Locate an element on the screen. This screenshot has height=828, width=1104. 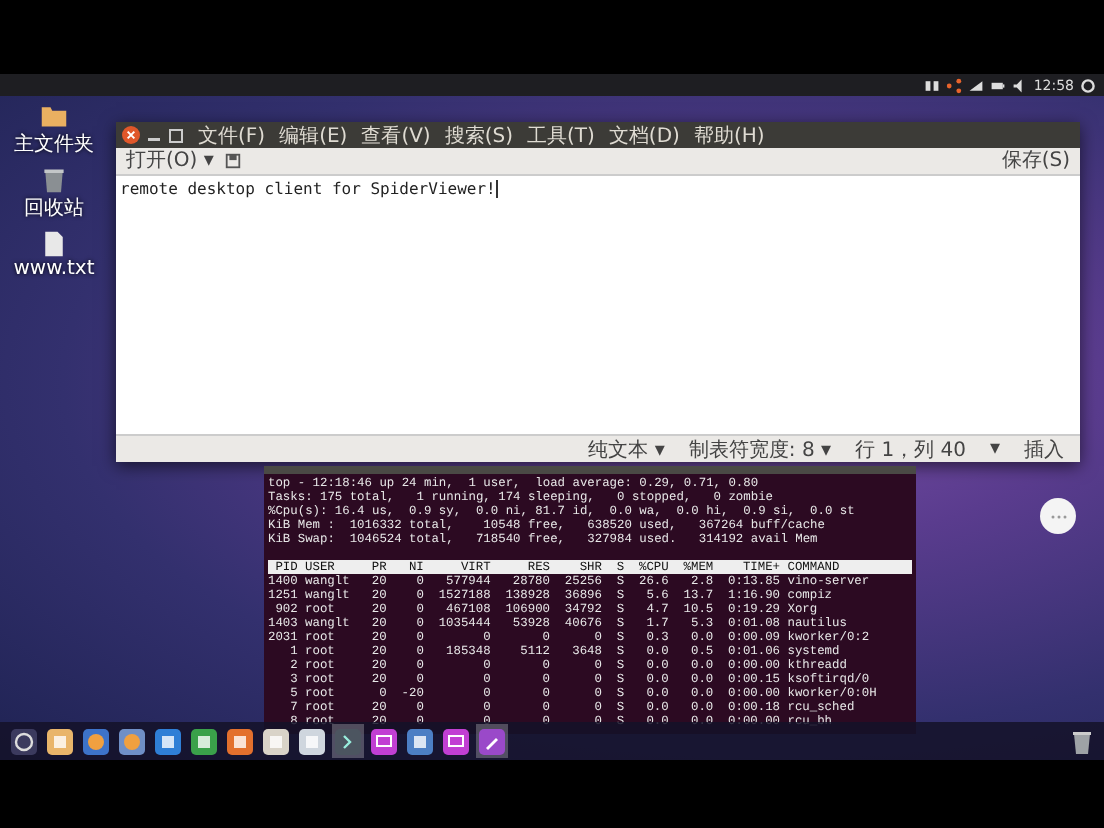
maximize-icon is located at coordinates (176, 135).